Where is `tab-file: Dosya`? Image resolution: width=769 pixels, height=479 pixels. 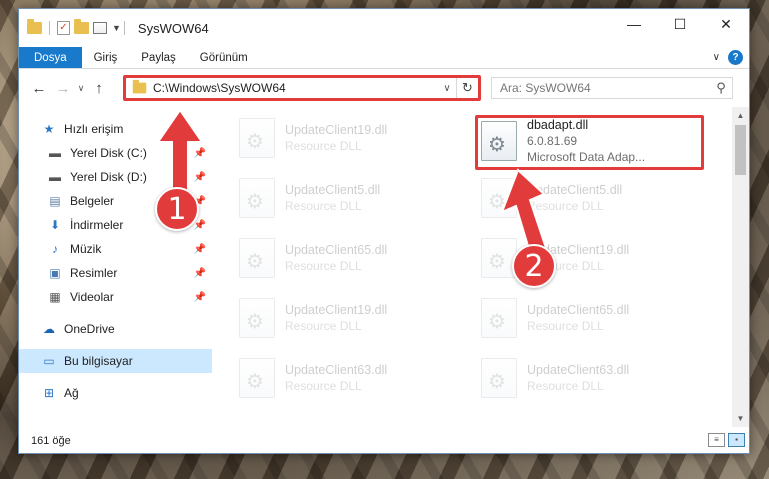 tab-file: Dosya is located at coordinates (50, 57).